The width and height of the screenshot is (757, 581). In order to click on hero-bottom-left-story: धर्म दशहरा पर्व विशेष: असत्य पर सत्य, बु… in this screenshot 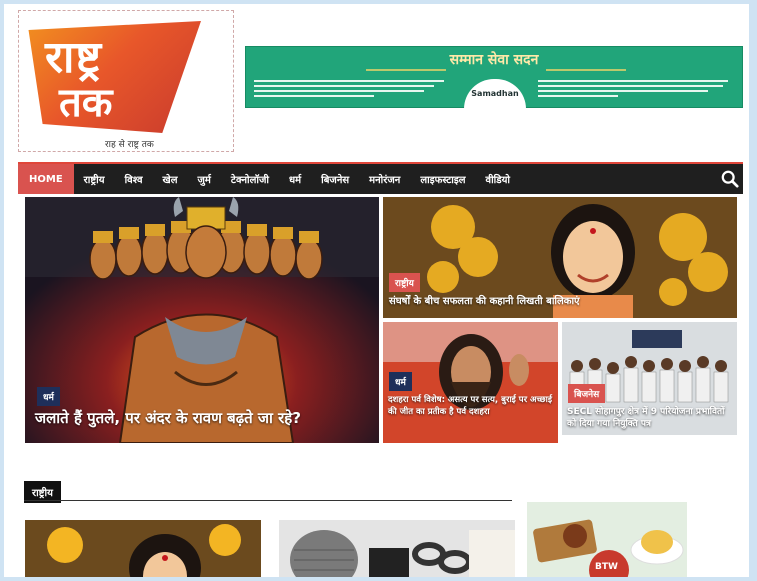, I will do `click(470, 382)`.